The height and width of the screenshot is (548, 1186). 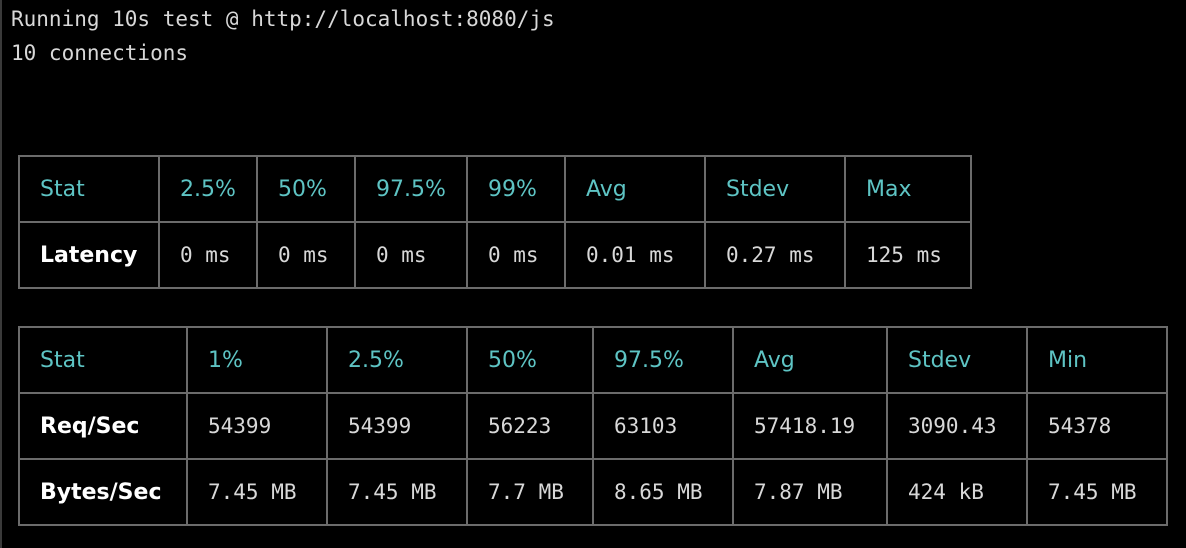 What do you see at coordinates (100, 53) in the screenshot?
I see `connections-line: 10 connections` at bounding box center [100, 53].